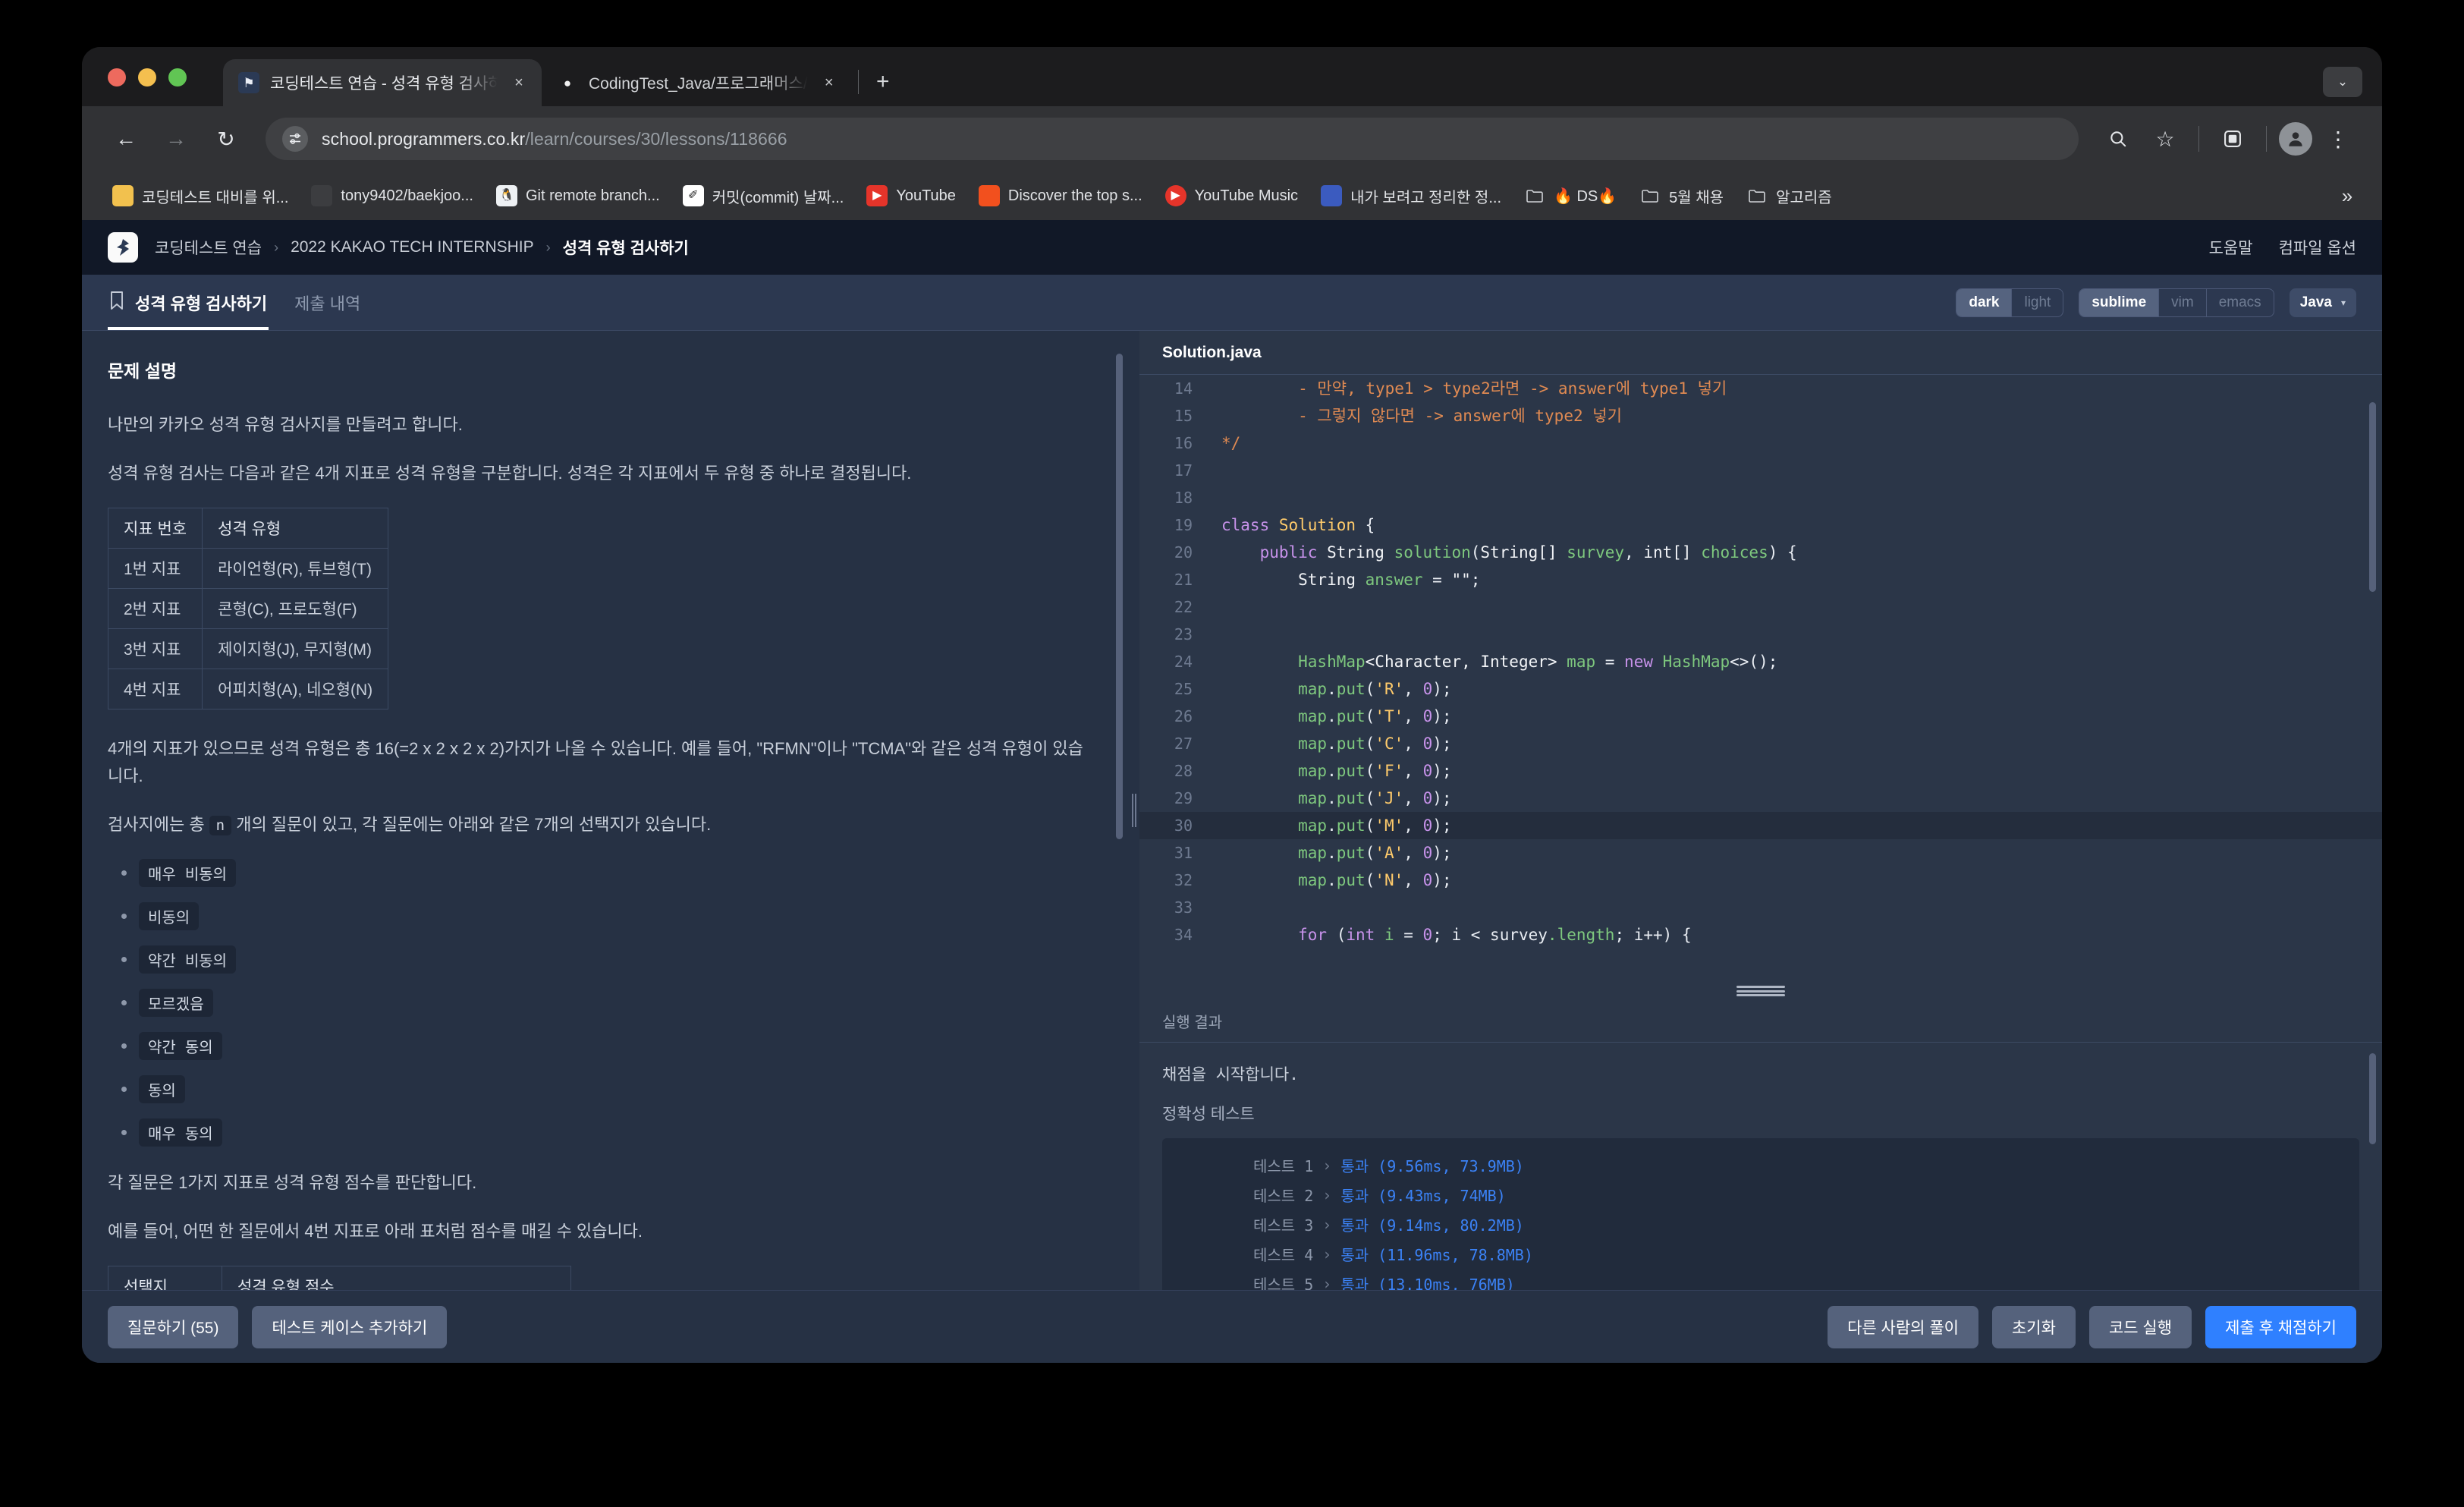 The width and height of the screenshot is (2464, 1507). What do you see at coordinates (1760, 907) in the screenshot?
I see `code-line: 33` at bounding box center [1760, 907].